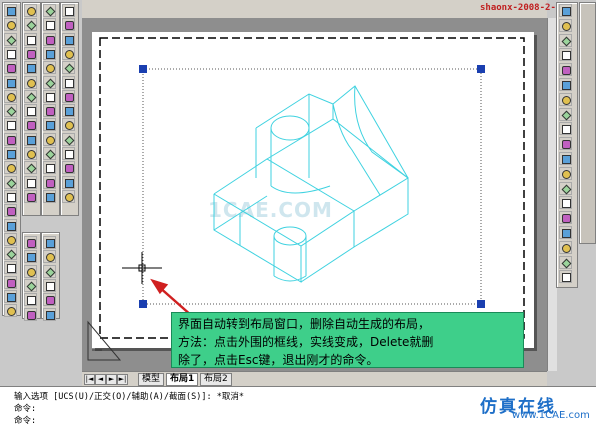 This screenshot has height=428, width=596. I want to click on grip-bottom-left, so click(143, 304).